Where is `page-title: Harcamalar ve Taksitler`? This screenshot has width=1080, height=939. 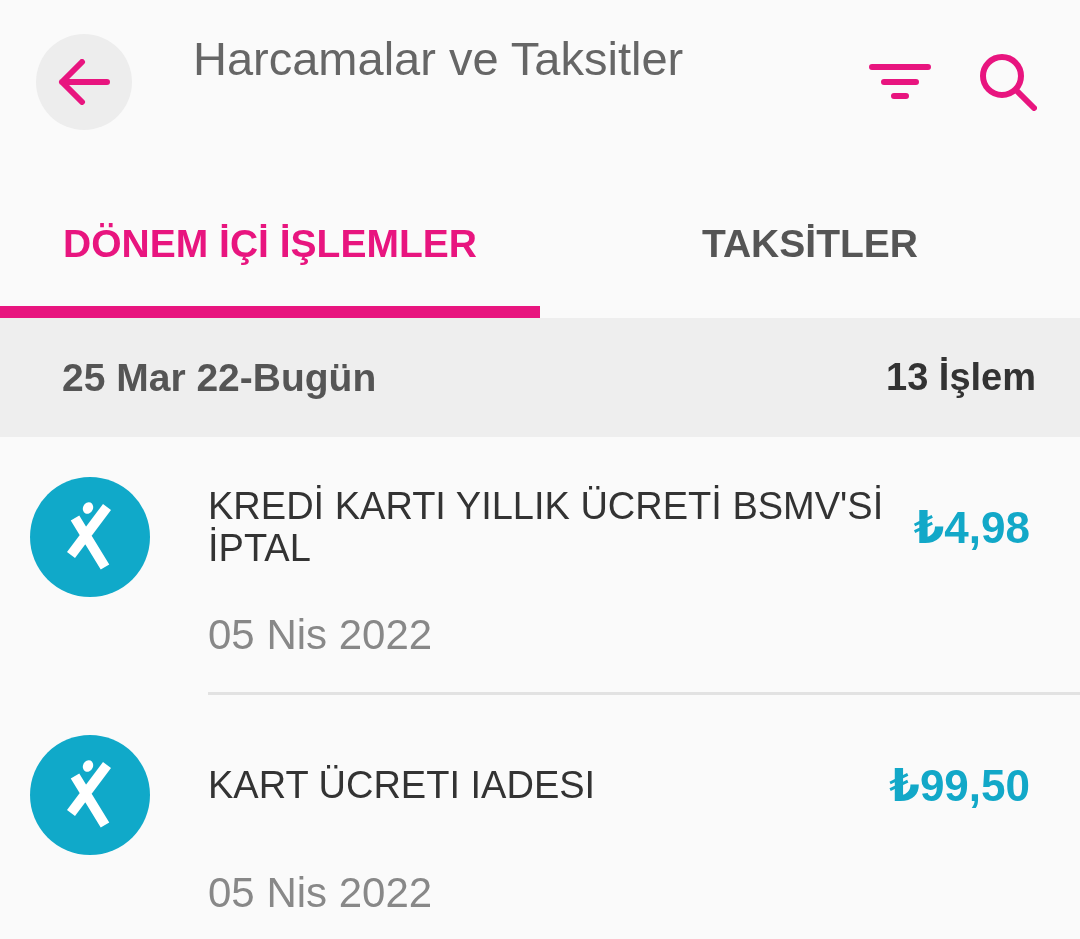 page-title: Harcamalar ve Taksitler is located at coordinates (439, 59).